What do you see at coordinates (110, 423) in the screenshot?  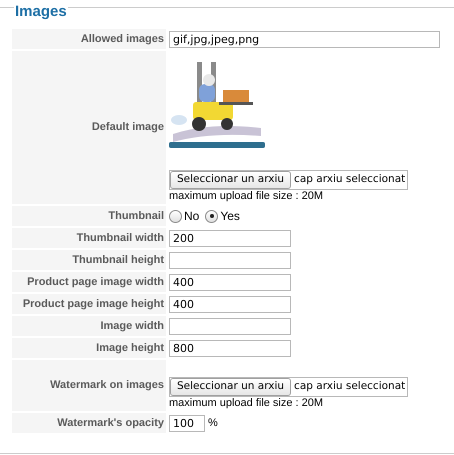 I see `field-label: Watermark's opacity` at bounding box center [110, 423].